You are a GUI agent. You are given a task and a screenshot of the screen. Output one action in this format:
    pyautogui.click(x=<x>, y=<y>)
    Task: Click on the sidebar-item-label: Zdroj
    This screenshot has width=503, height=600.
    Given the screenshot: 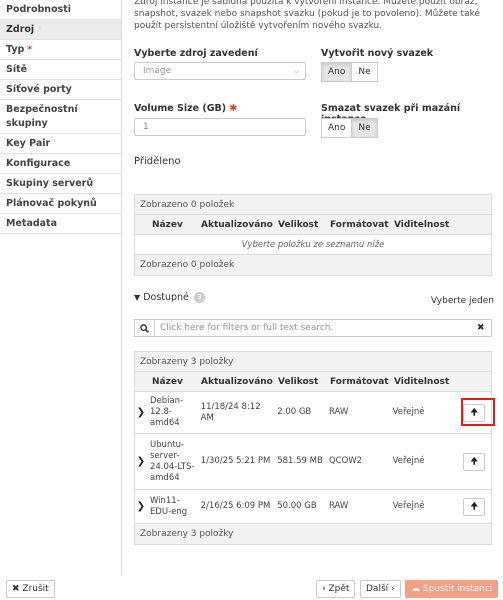 What is the action you would take?
    pyautogui.click(x=20, y=29)
    